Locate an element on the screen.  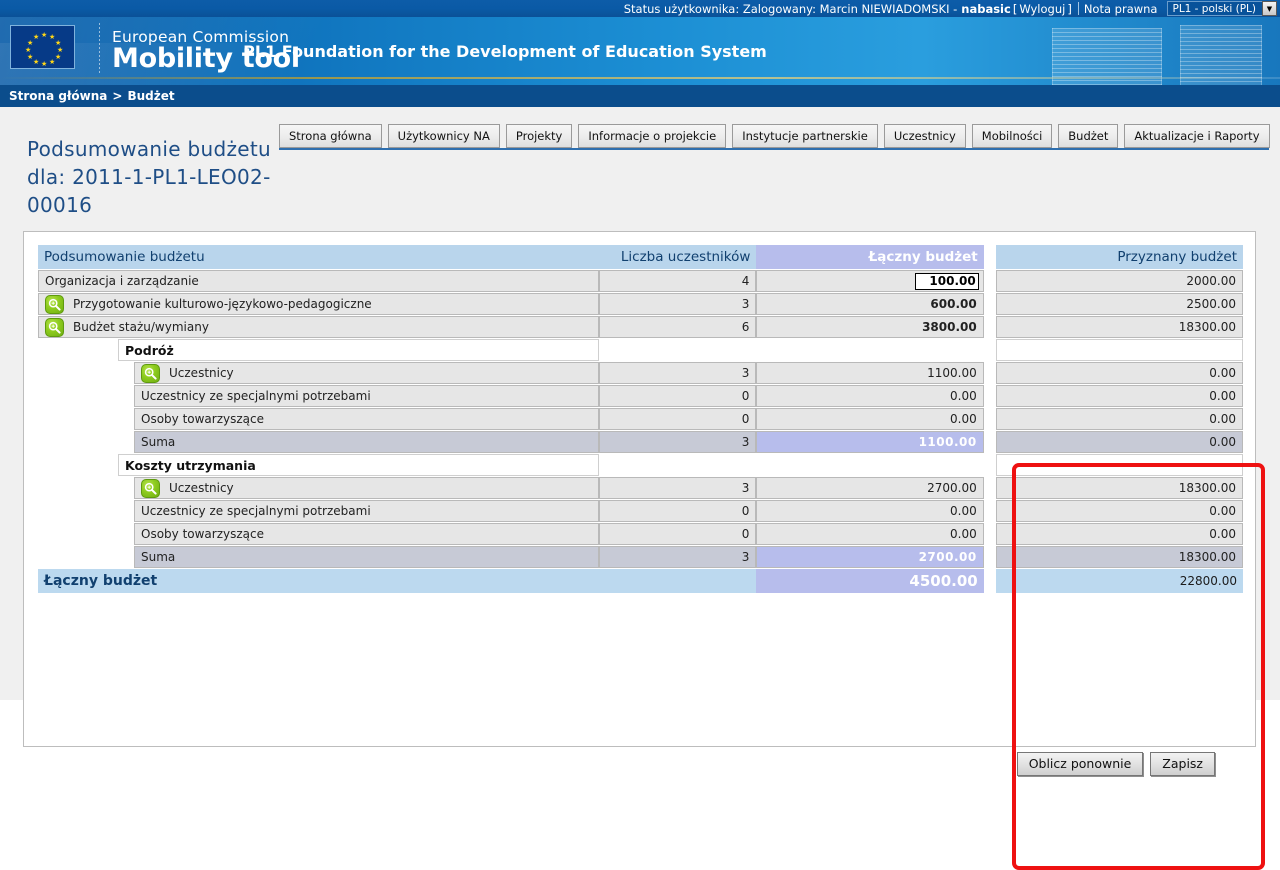
table-row: Budżet stażu/wymiany 6 3800.00 18300.00 is located at coordinates (640, 327).